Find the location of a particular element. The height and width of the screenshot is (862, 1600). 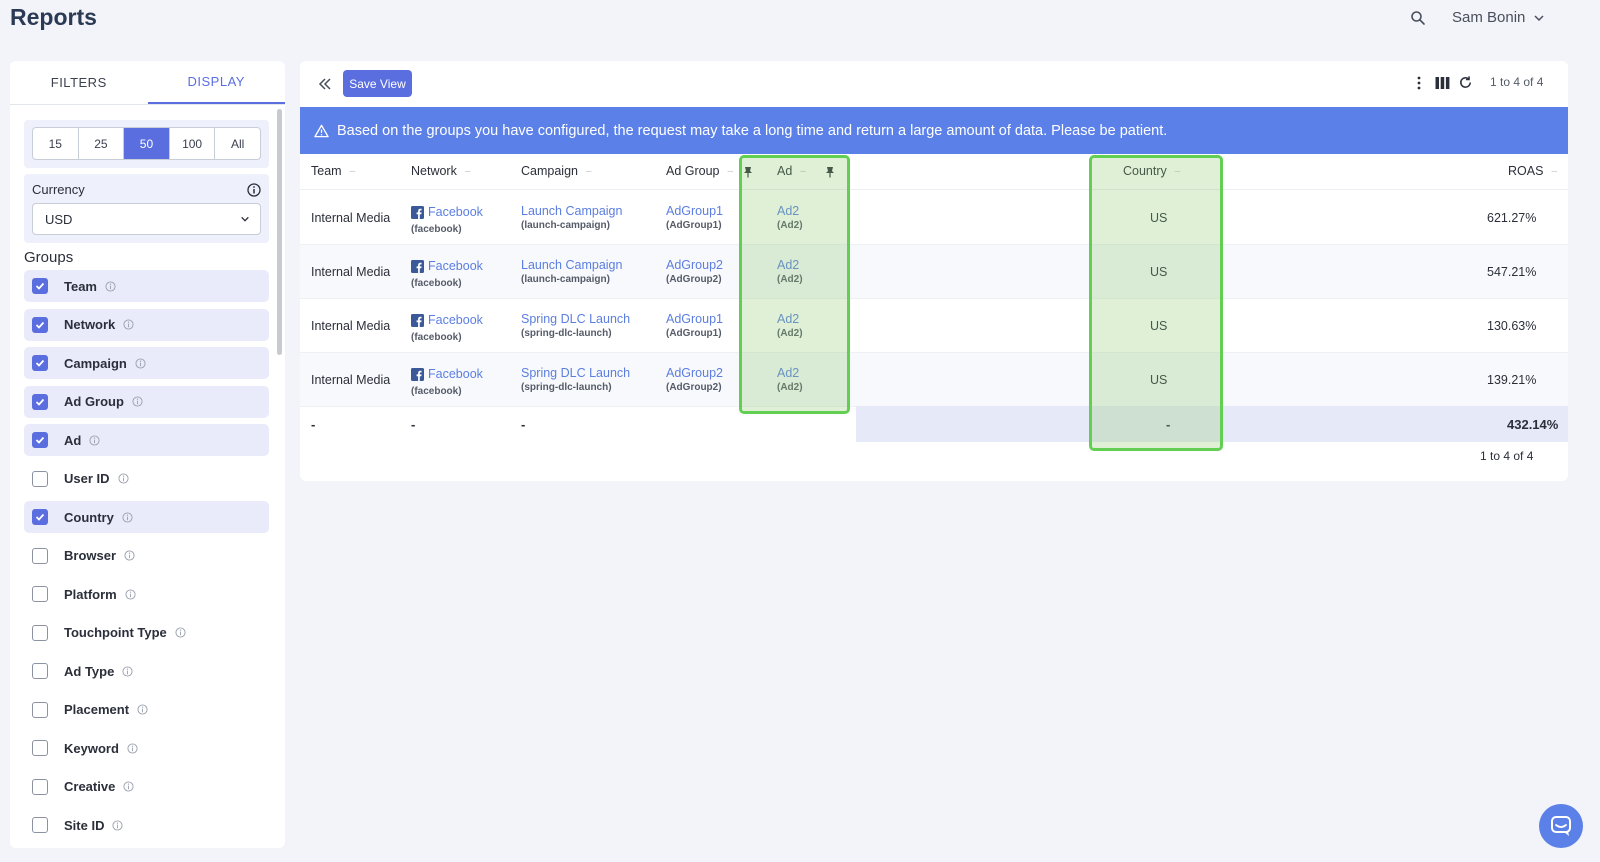

group-item-site-id: Site ID is located at coordinates (146, 825).